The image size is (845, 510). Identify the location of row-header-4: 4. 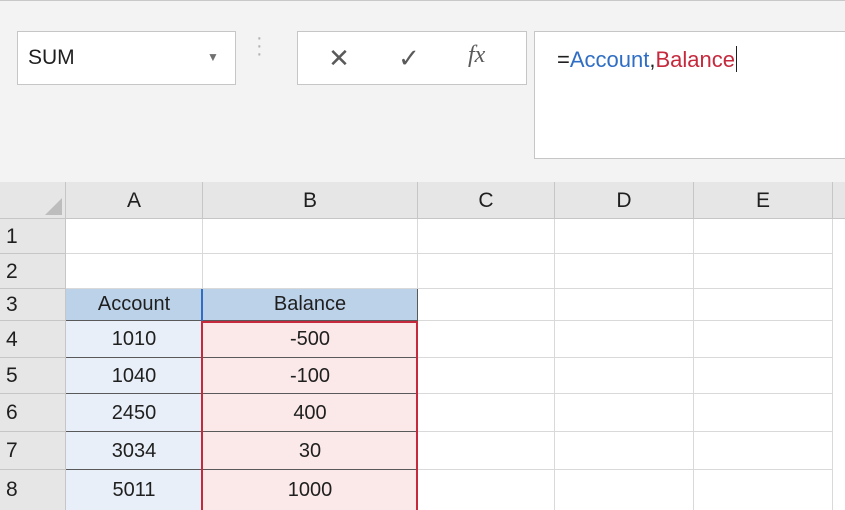
(33, 339).